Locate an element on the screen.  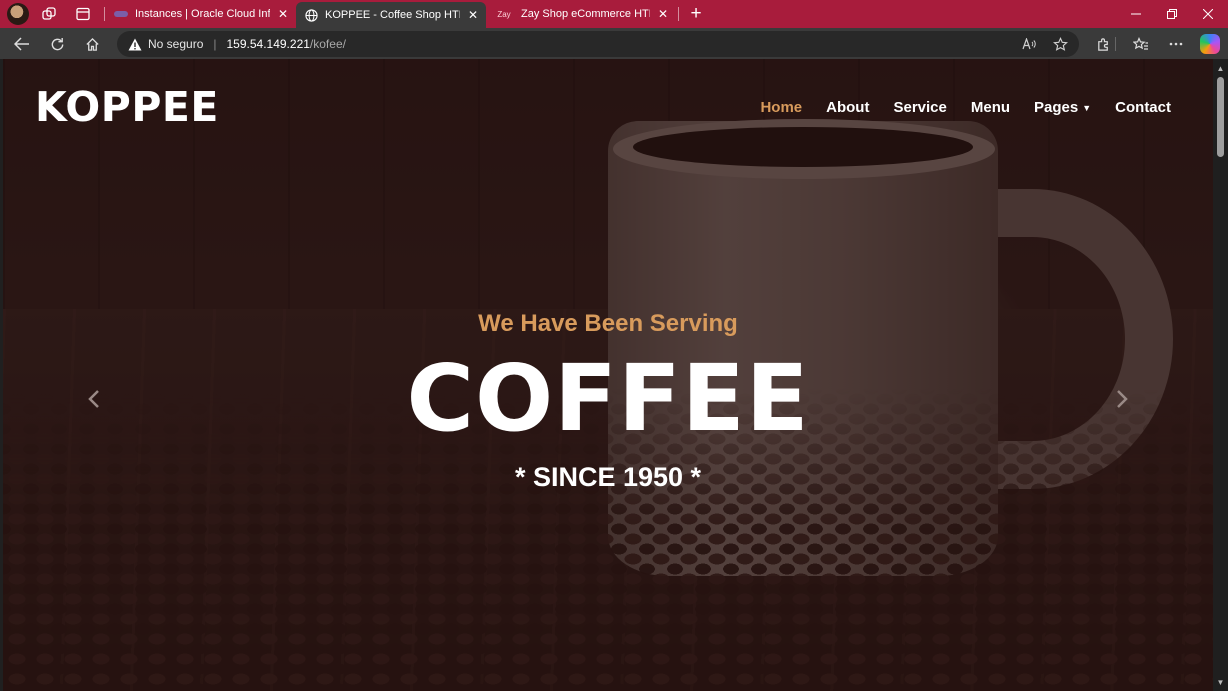
nav-home: Home is located at coordinates (781, 107).